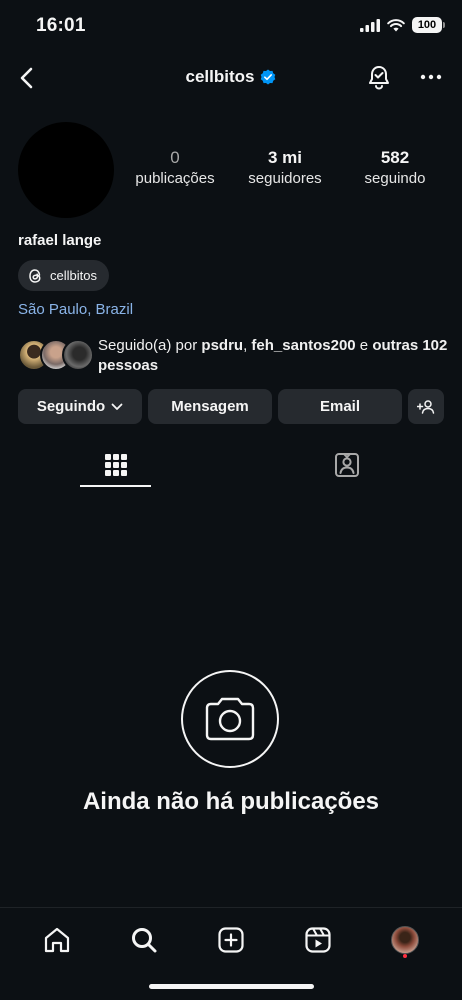 The image size is (462, 1000). I want to click on stat-posts-number: 0, so click(175, 157).